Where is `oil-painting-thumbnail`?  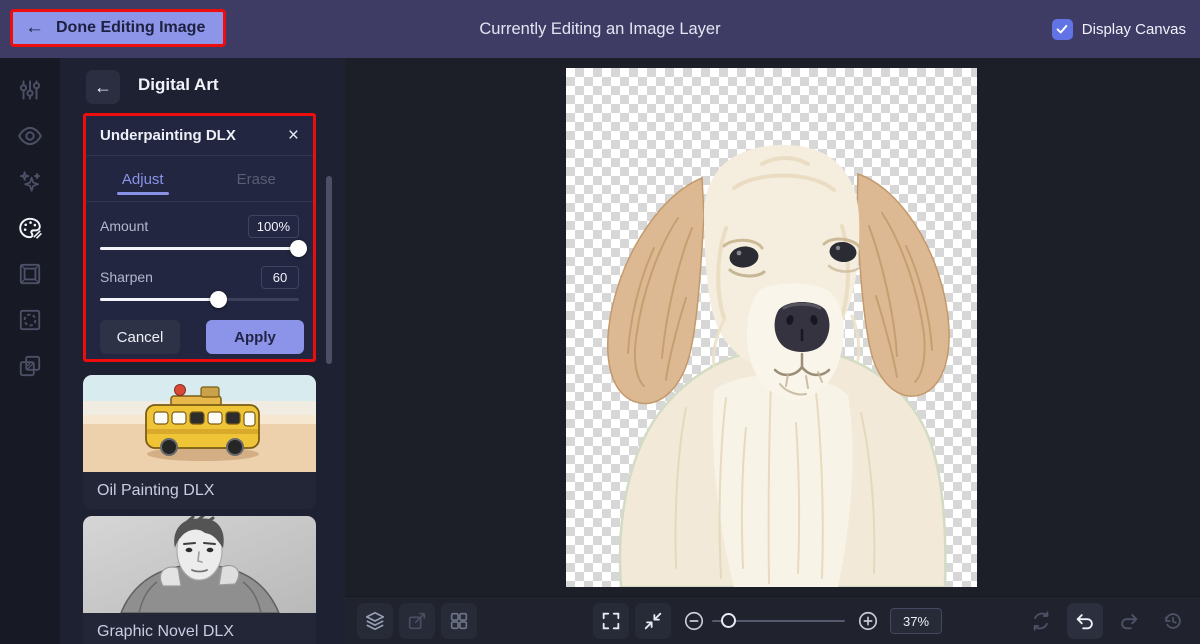 oil-painting-thumbnail is located at coordinates (199, 423).